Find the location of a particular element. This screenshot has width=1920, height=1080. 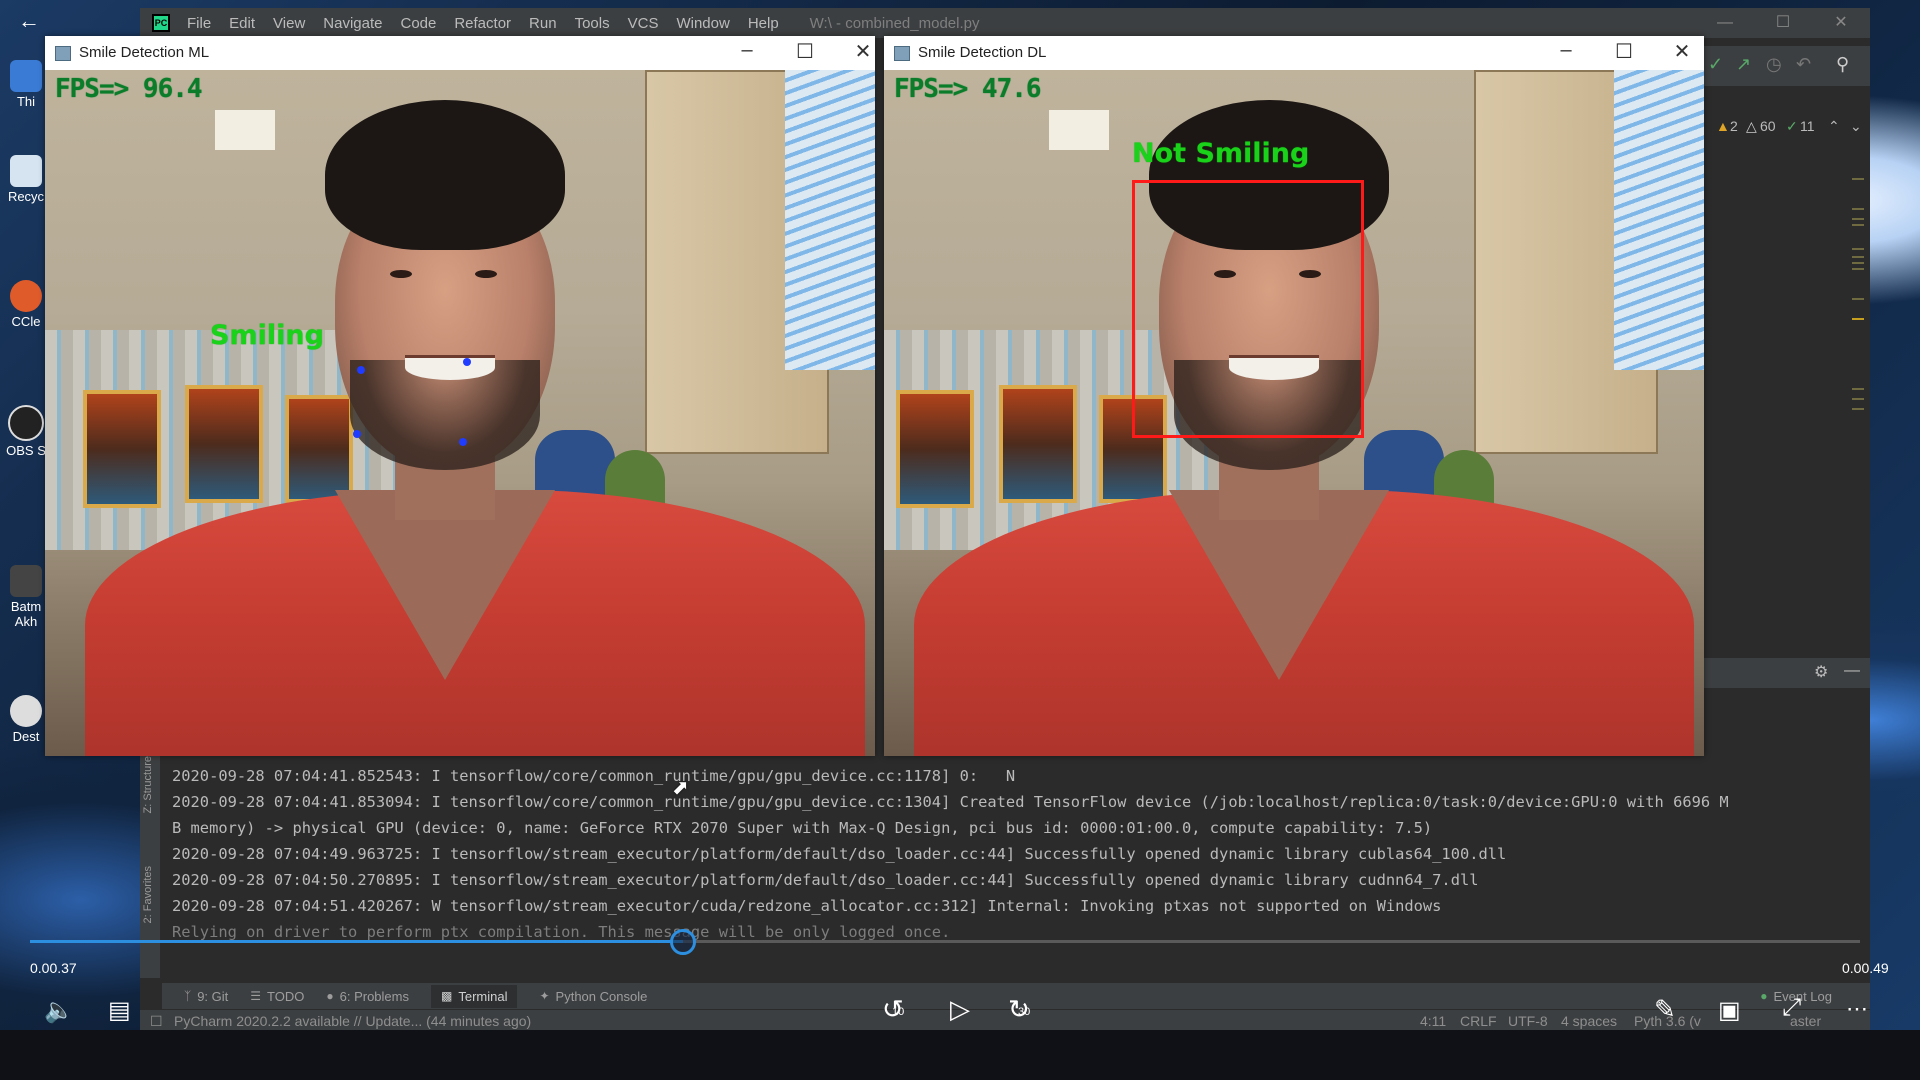

status-checkbox-icon: ☐ is located at coordinates (156, 1021).